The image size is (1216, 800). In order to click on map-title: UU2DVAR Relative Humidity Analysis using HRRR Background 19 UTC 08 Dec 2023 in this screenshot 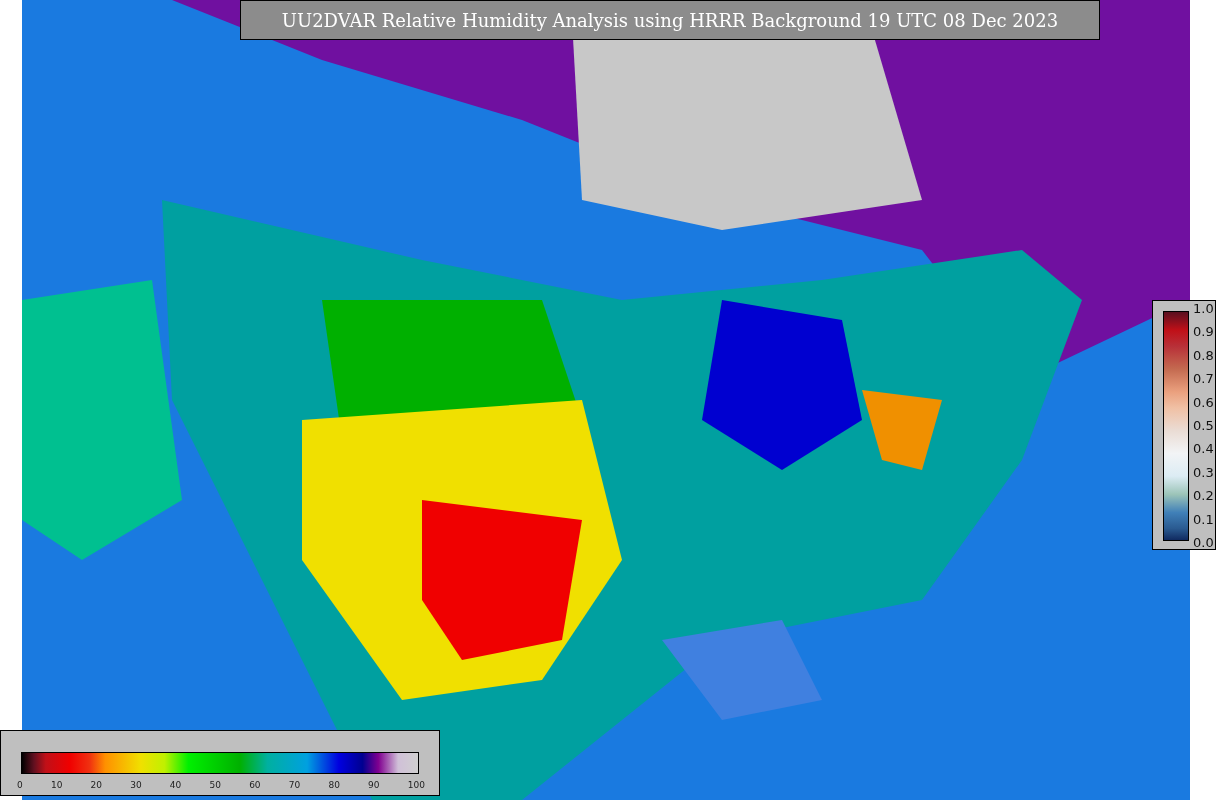, I will do `click(670, 20)`.